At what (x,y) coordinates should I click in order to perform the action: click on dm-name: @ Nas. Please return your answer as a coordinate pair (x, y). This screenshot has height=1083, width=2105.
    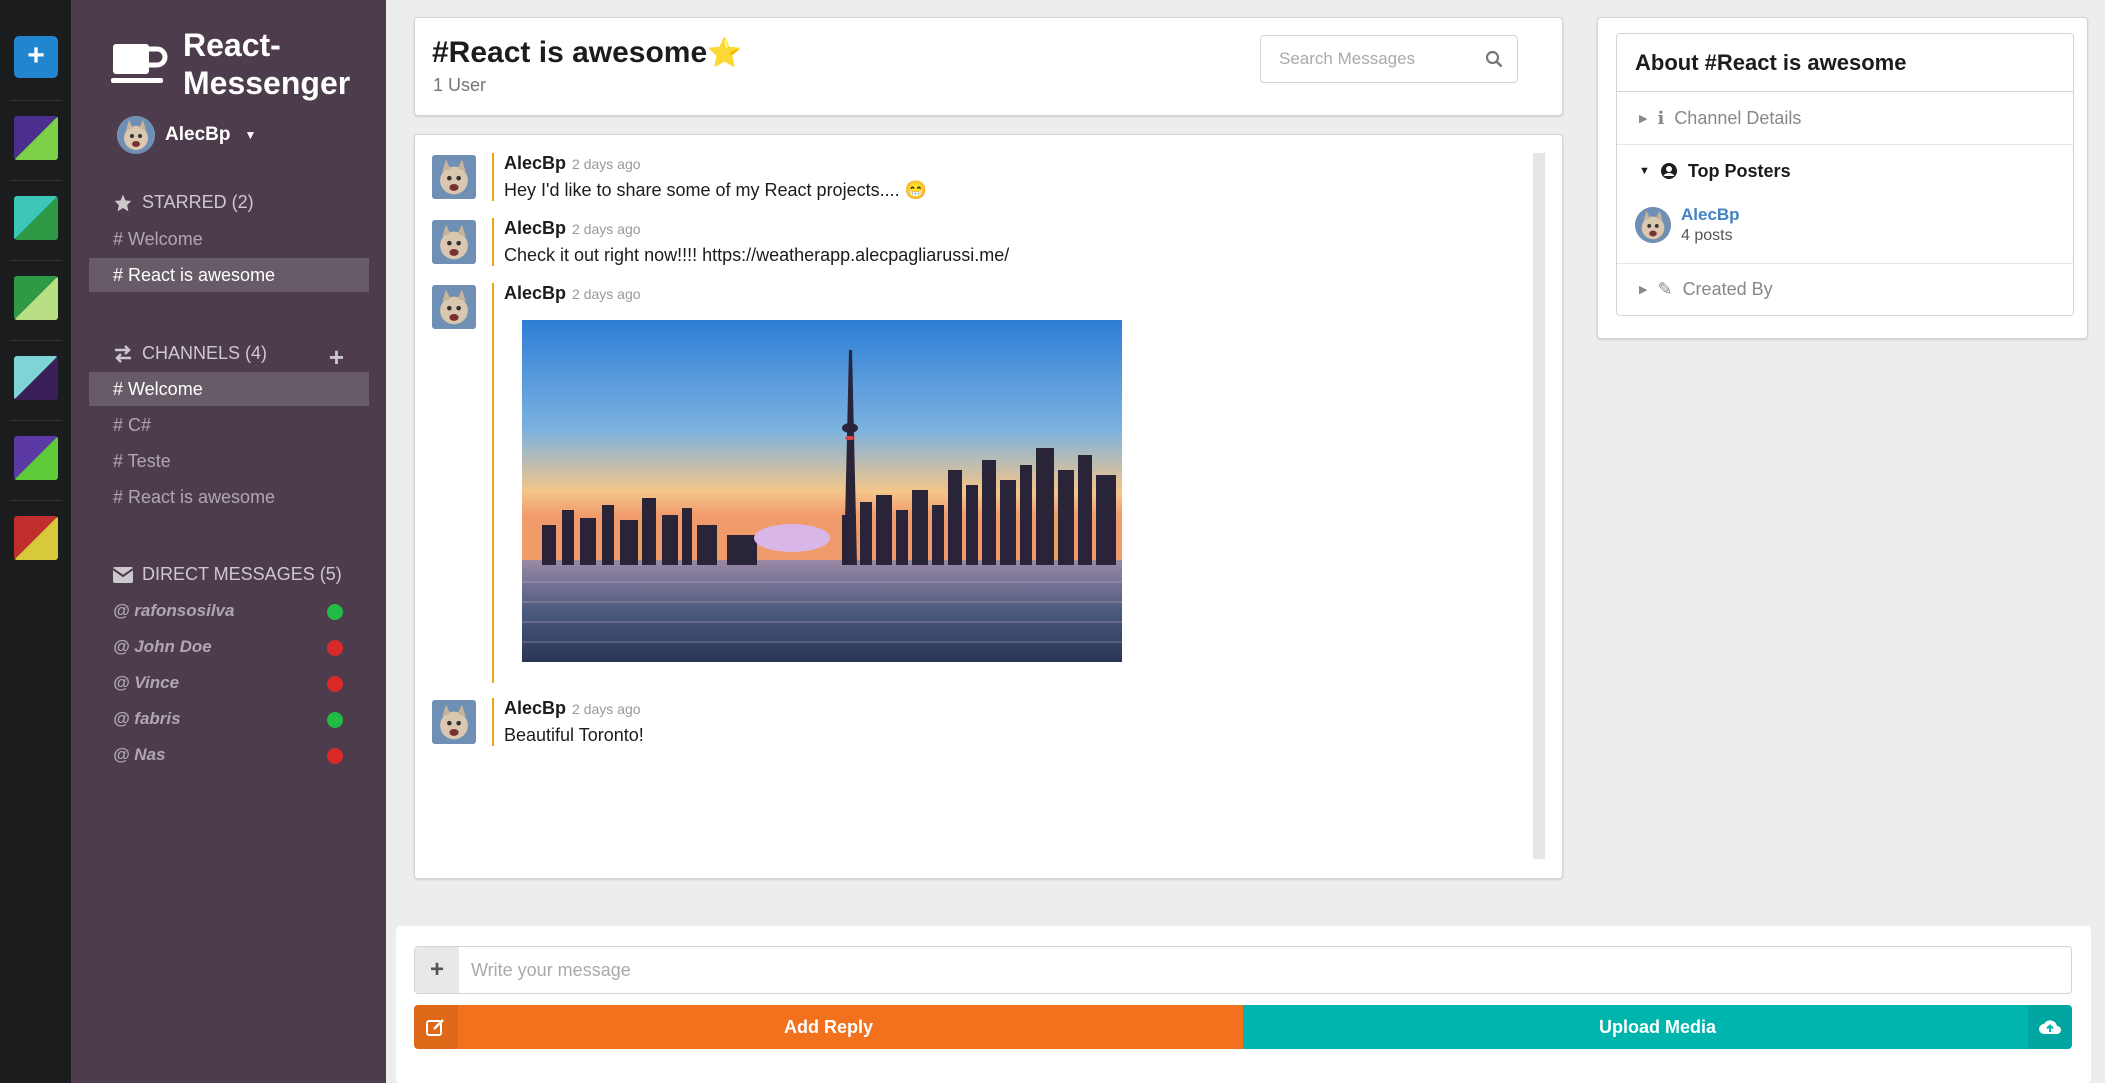
    Looking at the image, I should click on (139, 754).